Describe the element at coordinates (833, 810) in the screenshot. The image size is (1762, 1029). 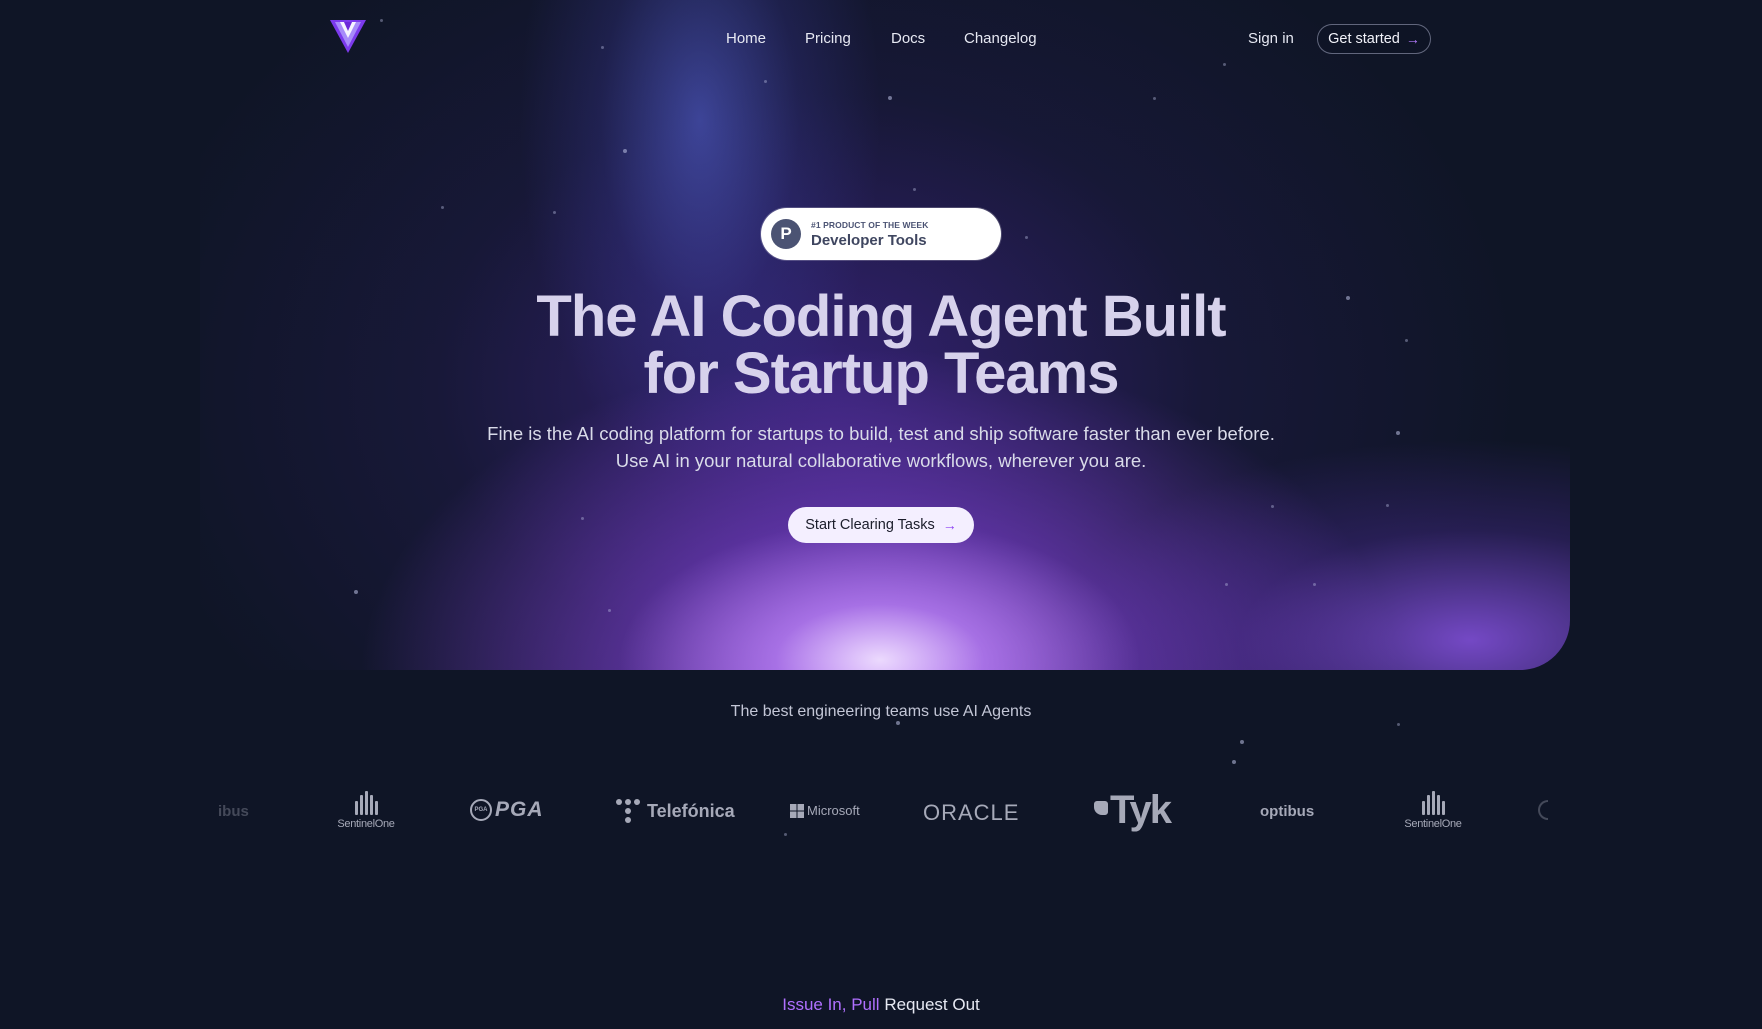
I see `microsoft-text: Microsoft` at that location.